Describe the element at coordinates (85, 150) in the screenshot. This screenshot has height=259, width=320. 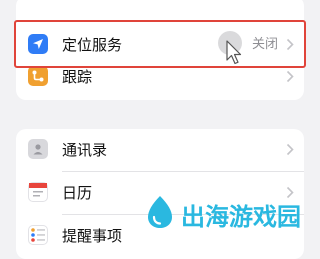
I see `contacts-label: 通讯录` at that location.